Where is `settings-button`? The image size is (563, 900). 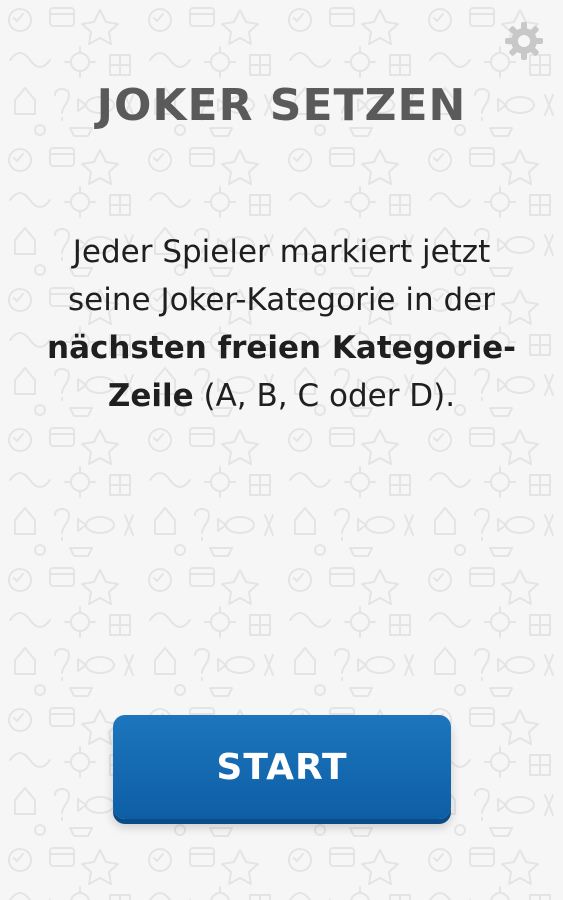 settings-button is located at coordinates (524, 41).